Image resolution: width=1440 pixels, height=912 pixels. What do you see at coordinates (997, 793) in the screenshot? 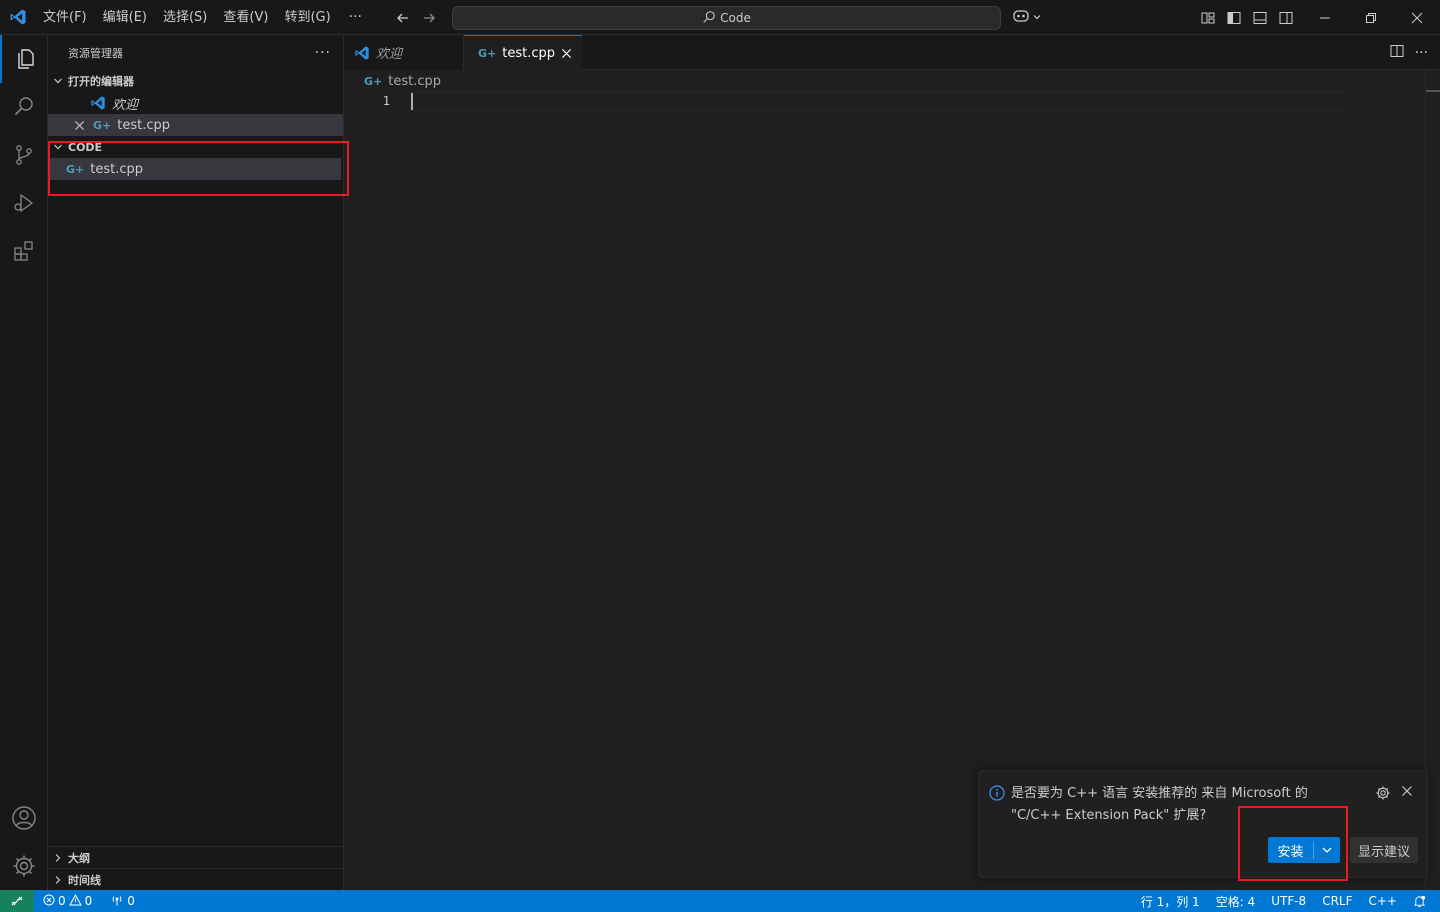
I see `info-icon` at bounding box center [997, 793].